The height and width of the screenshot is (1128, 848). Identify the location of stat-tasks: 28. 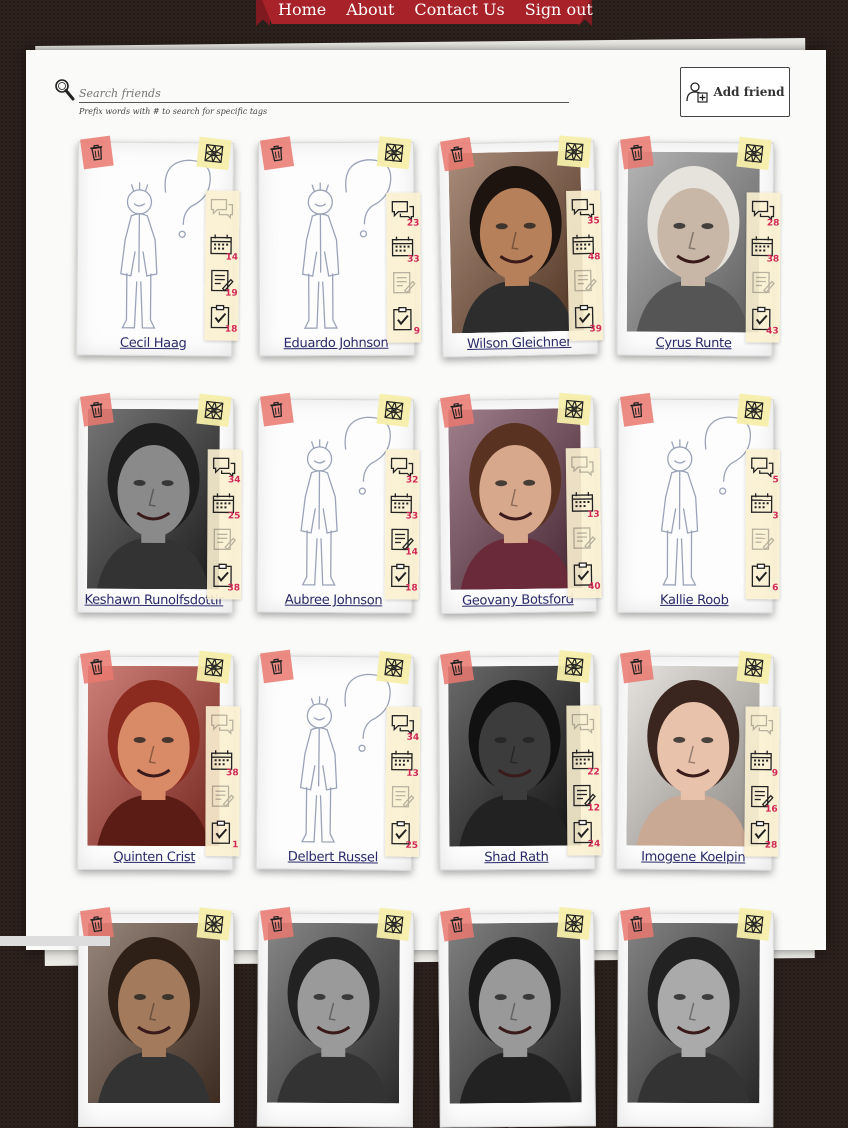
(761, 835).